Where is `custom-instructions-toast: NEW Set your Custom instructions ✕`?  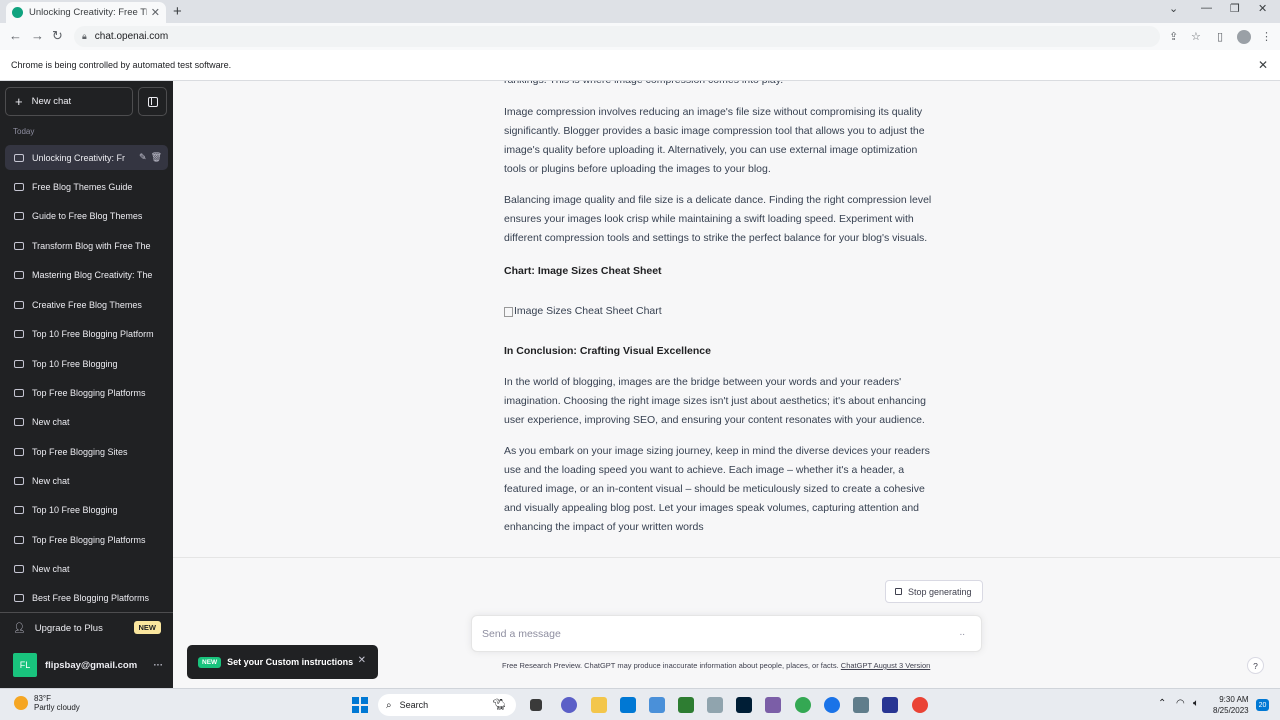
custom-instructions-toast: NEW Set your Custom instructions ✕ is located at coordinates (282, 662).